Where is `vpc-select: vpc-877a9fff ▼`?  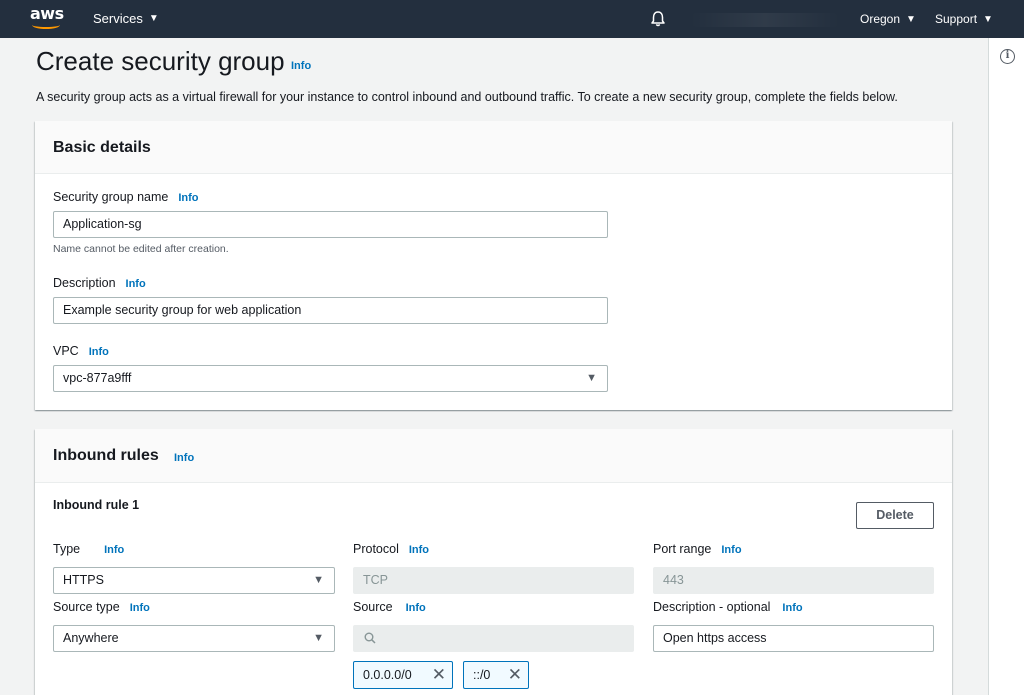 vpc-select: vpc-877a9fff ▼ is located at coordinates (330, 378).